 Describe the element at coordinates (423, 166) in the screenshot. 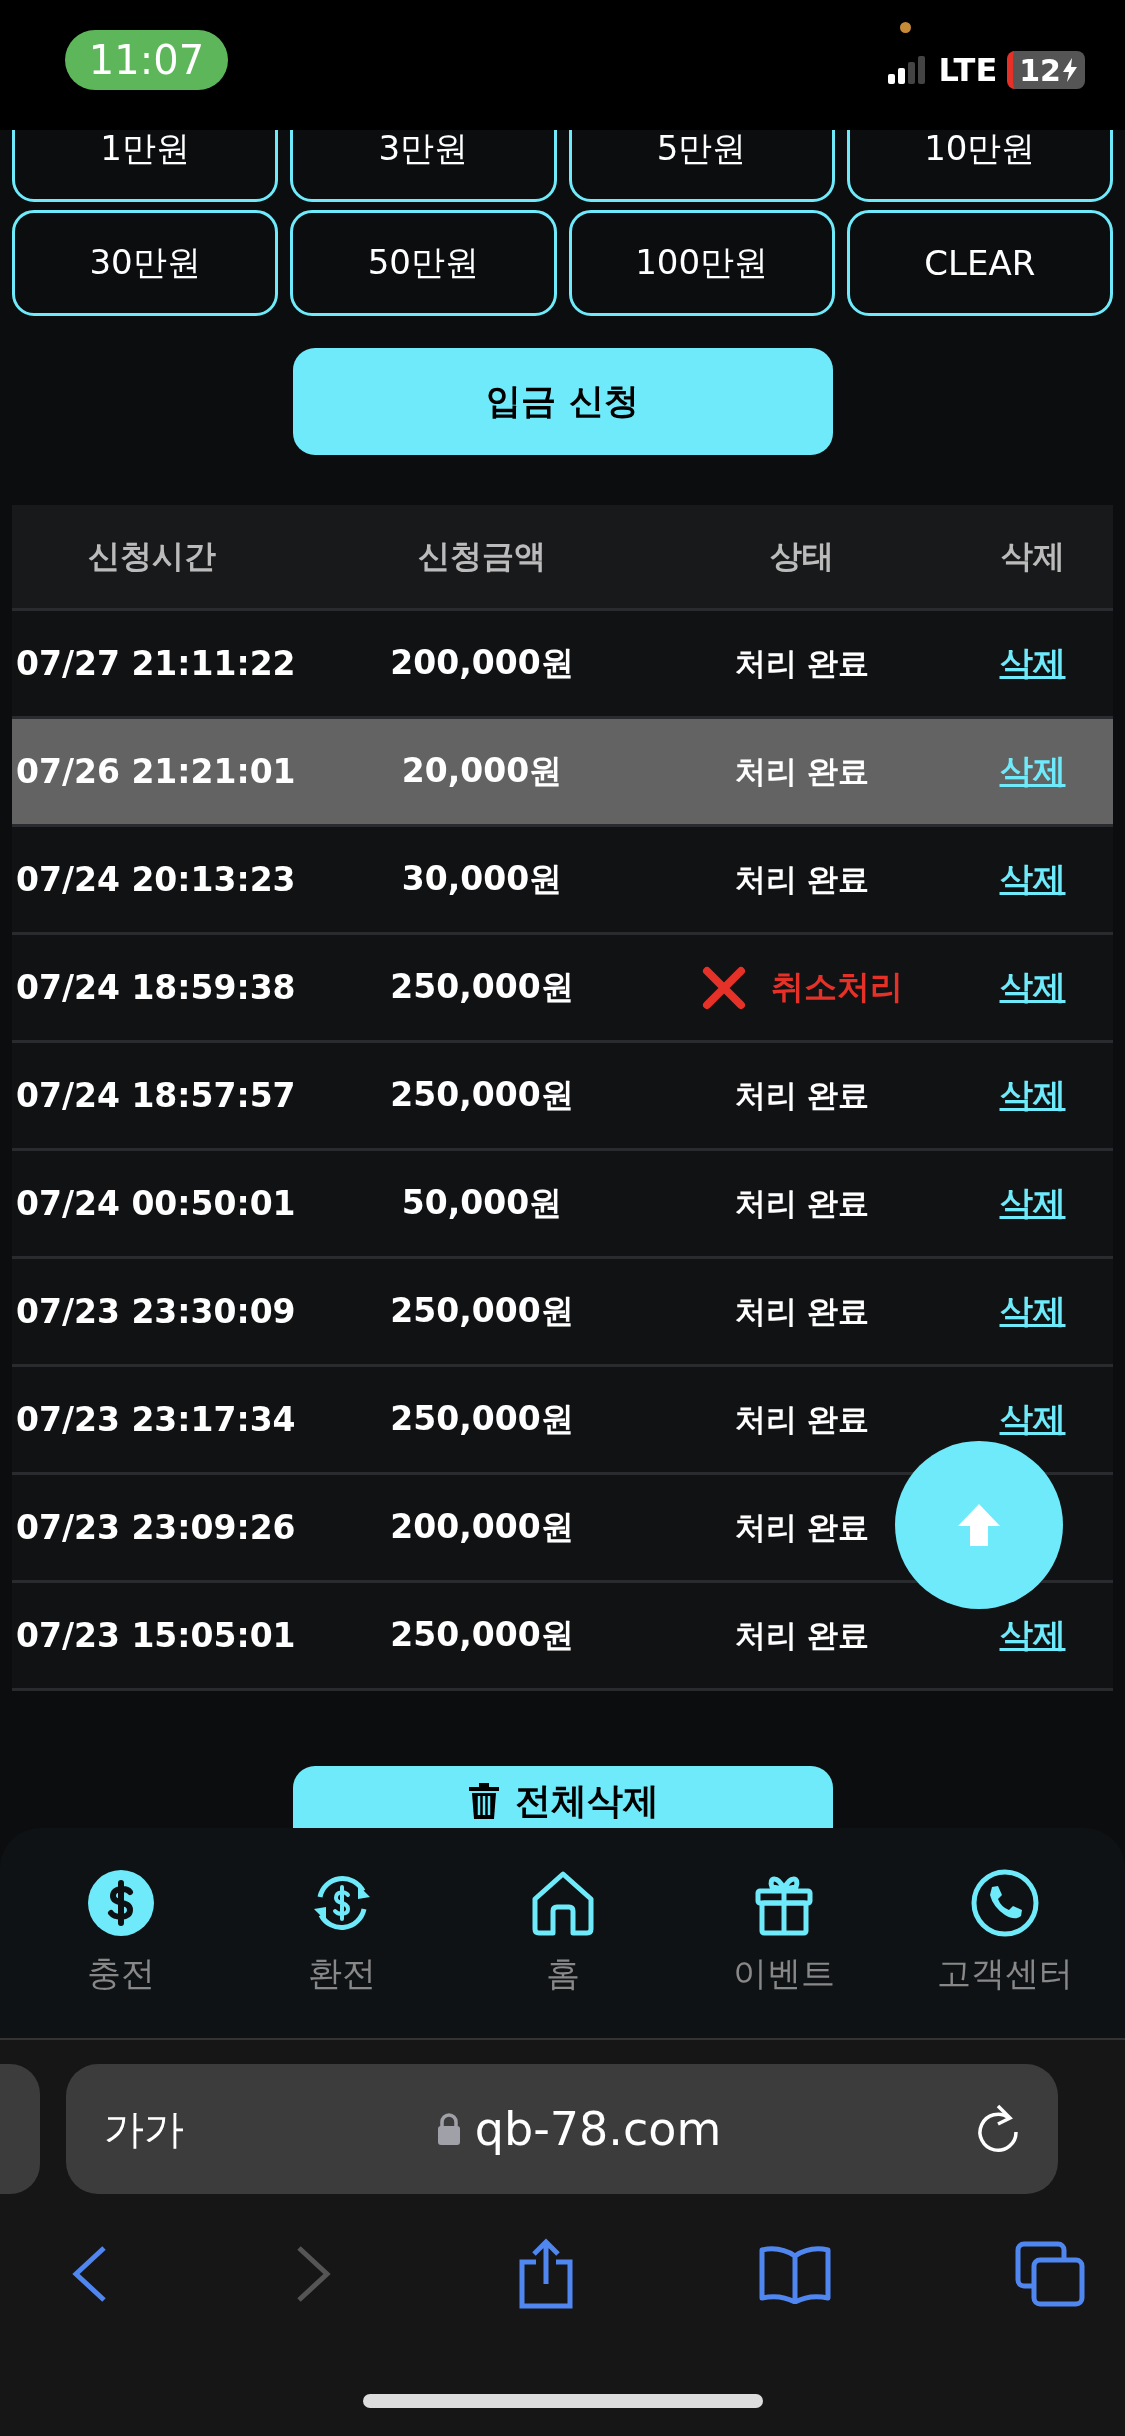

I see `amount-button: 3만원` at that location.